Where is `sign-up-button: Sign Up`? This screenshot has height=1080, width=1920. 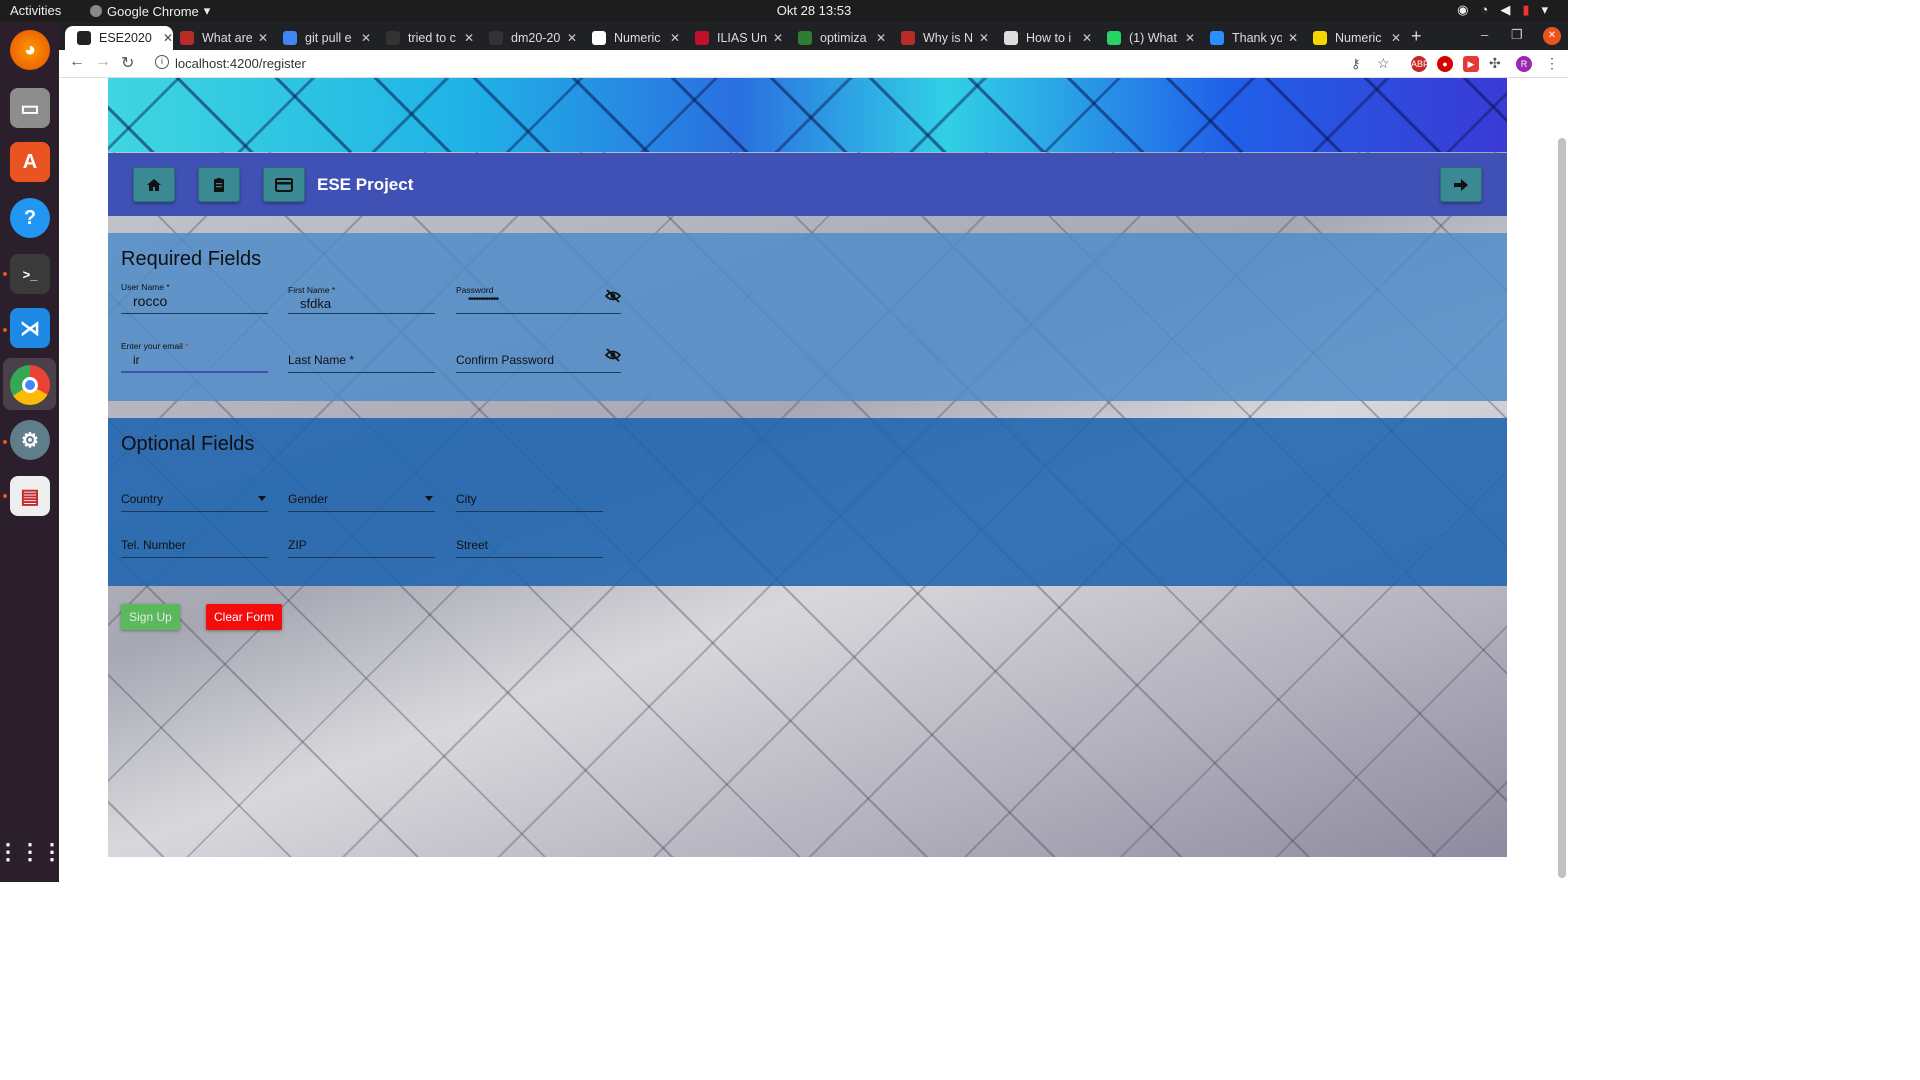 sign-up-button: Sign Up is located at coordinates (150, 617).